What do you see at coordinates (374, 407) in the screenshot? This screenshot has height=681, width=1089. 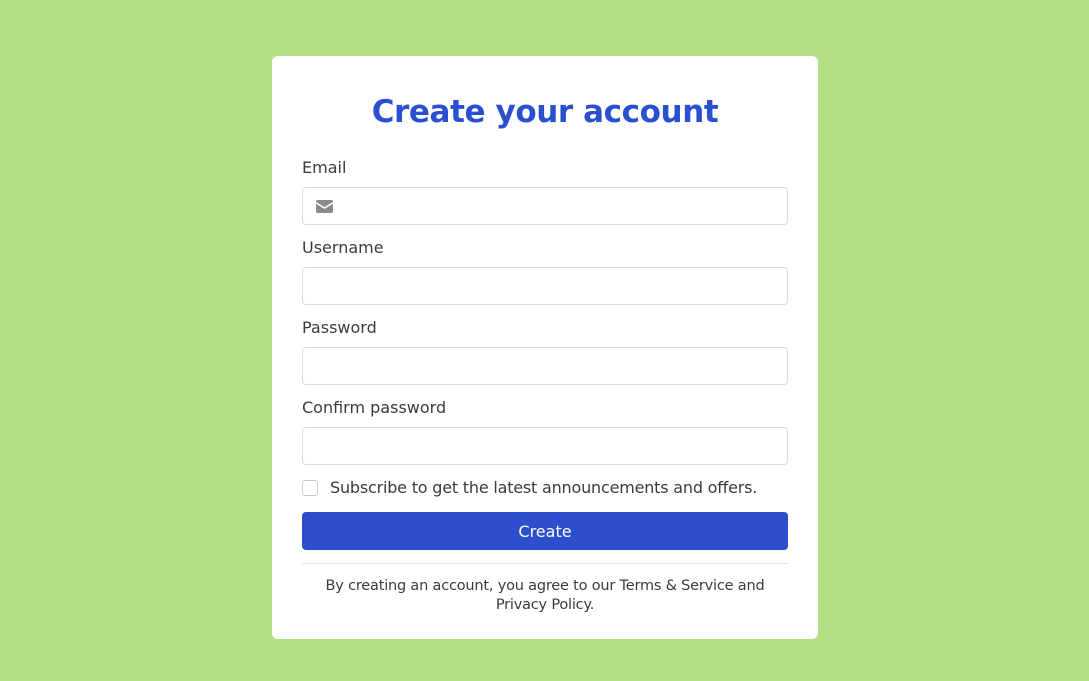 I see `confirm-password-label: Confirm password` at bounding box center [374, 407].